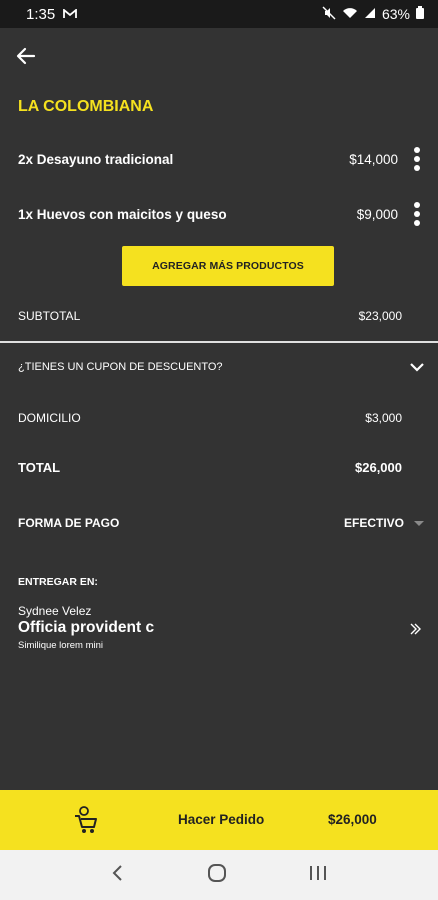 The image size is (438, 900). Describe the element at coordinates (395, 14) in the screenshot. I see `battery-text: 63%` at that location.